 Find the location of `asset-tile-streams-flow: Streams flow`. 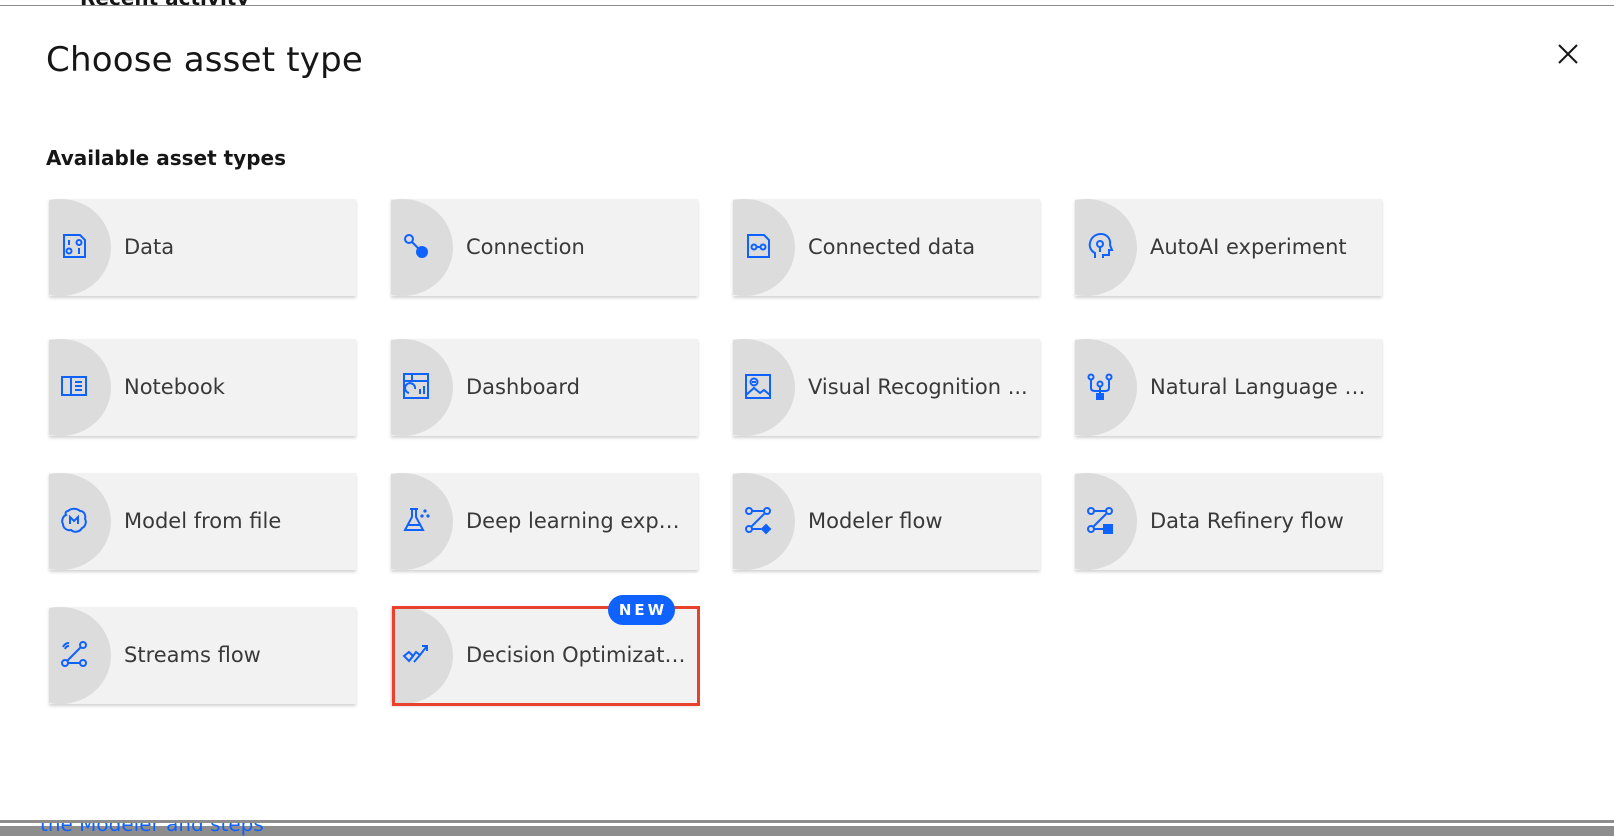

asset-tile-streams-flow: Streams flow is located at coordinates (202, 655).